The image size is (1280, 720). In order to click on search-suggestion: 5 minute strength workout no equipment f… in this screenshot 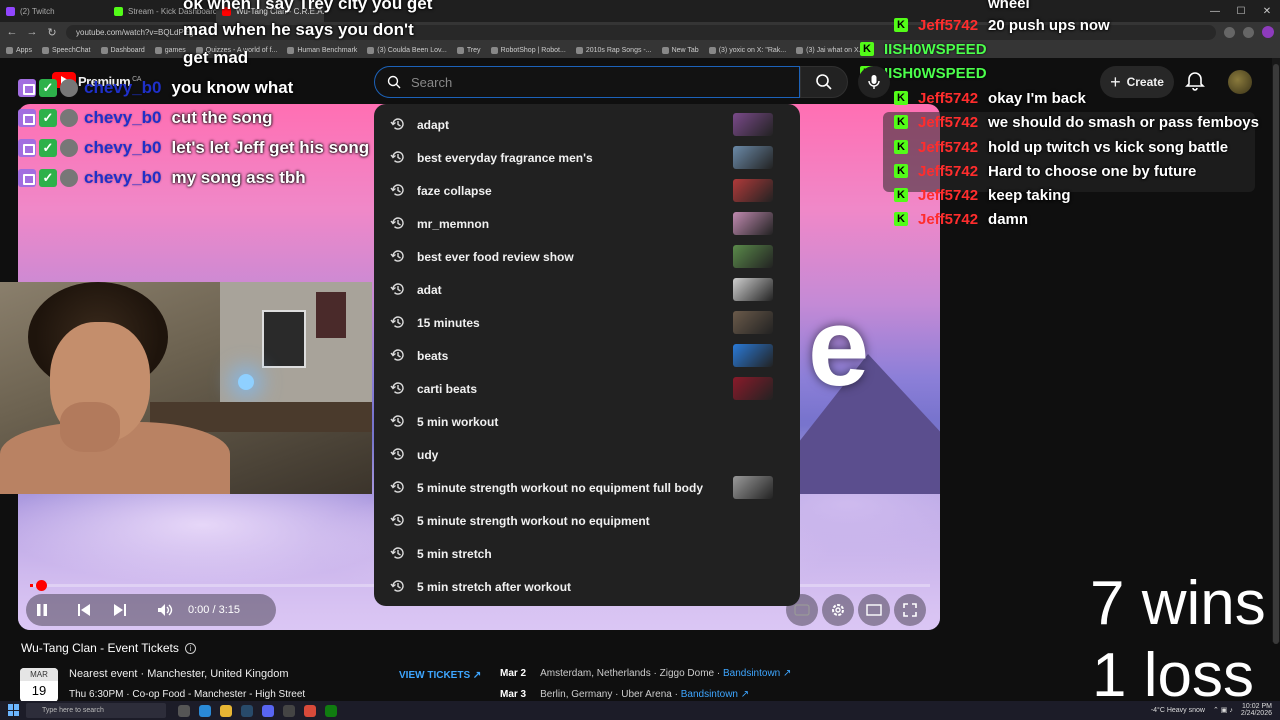, I will do `click(587, 487)`.